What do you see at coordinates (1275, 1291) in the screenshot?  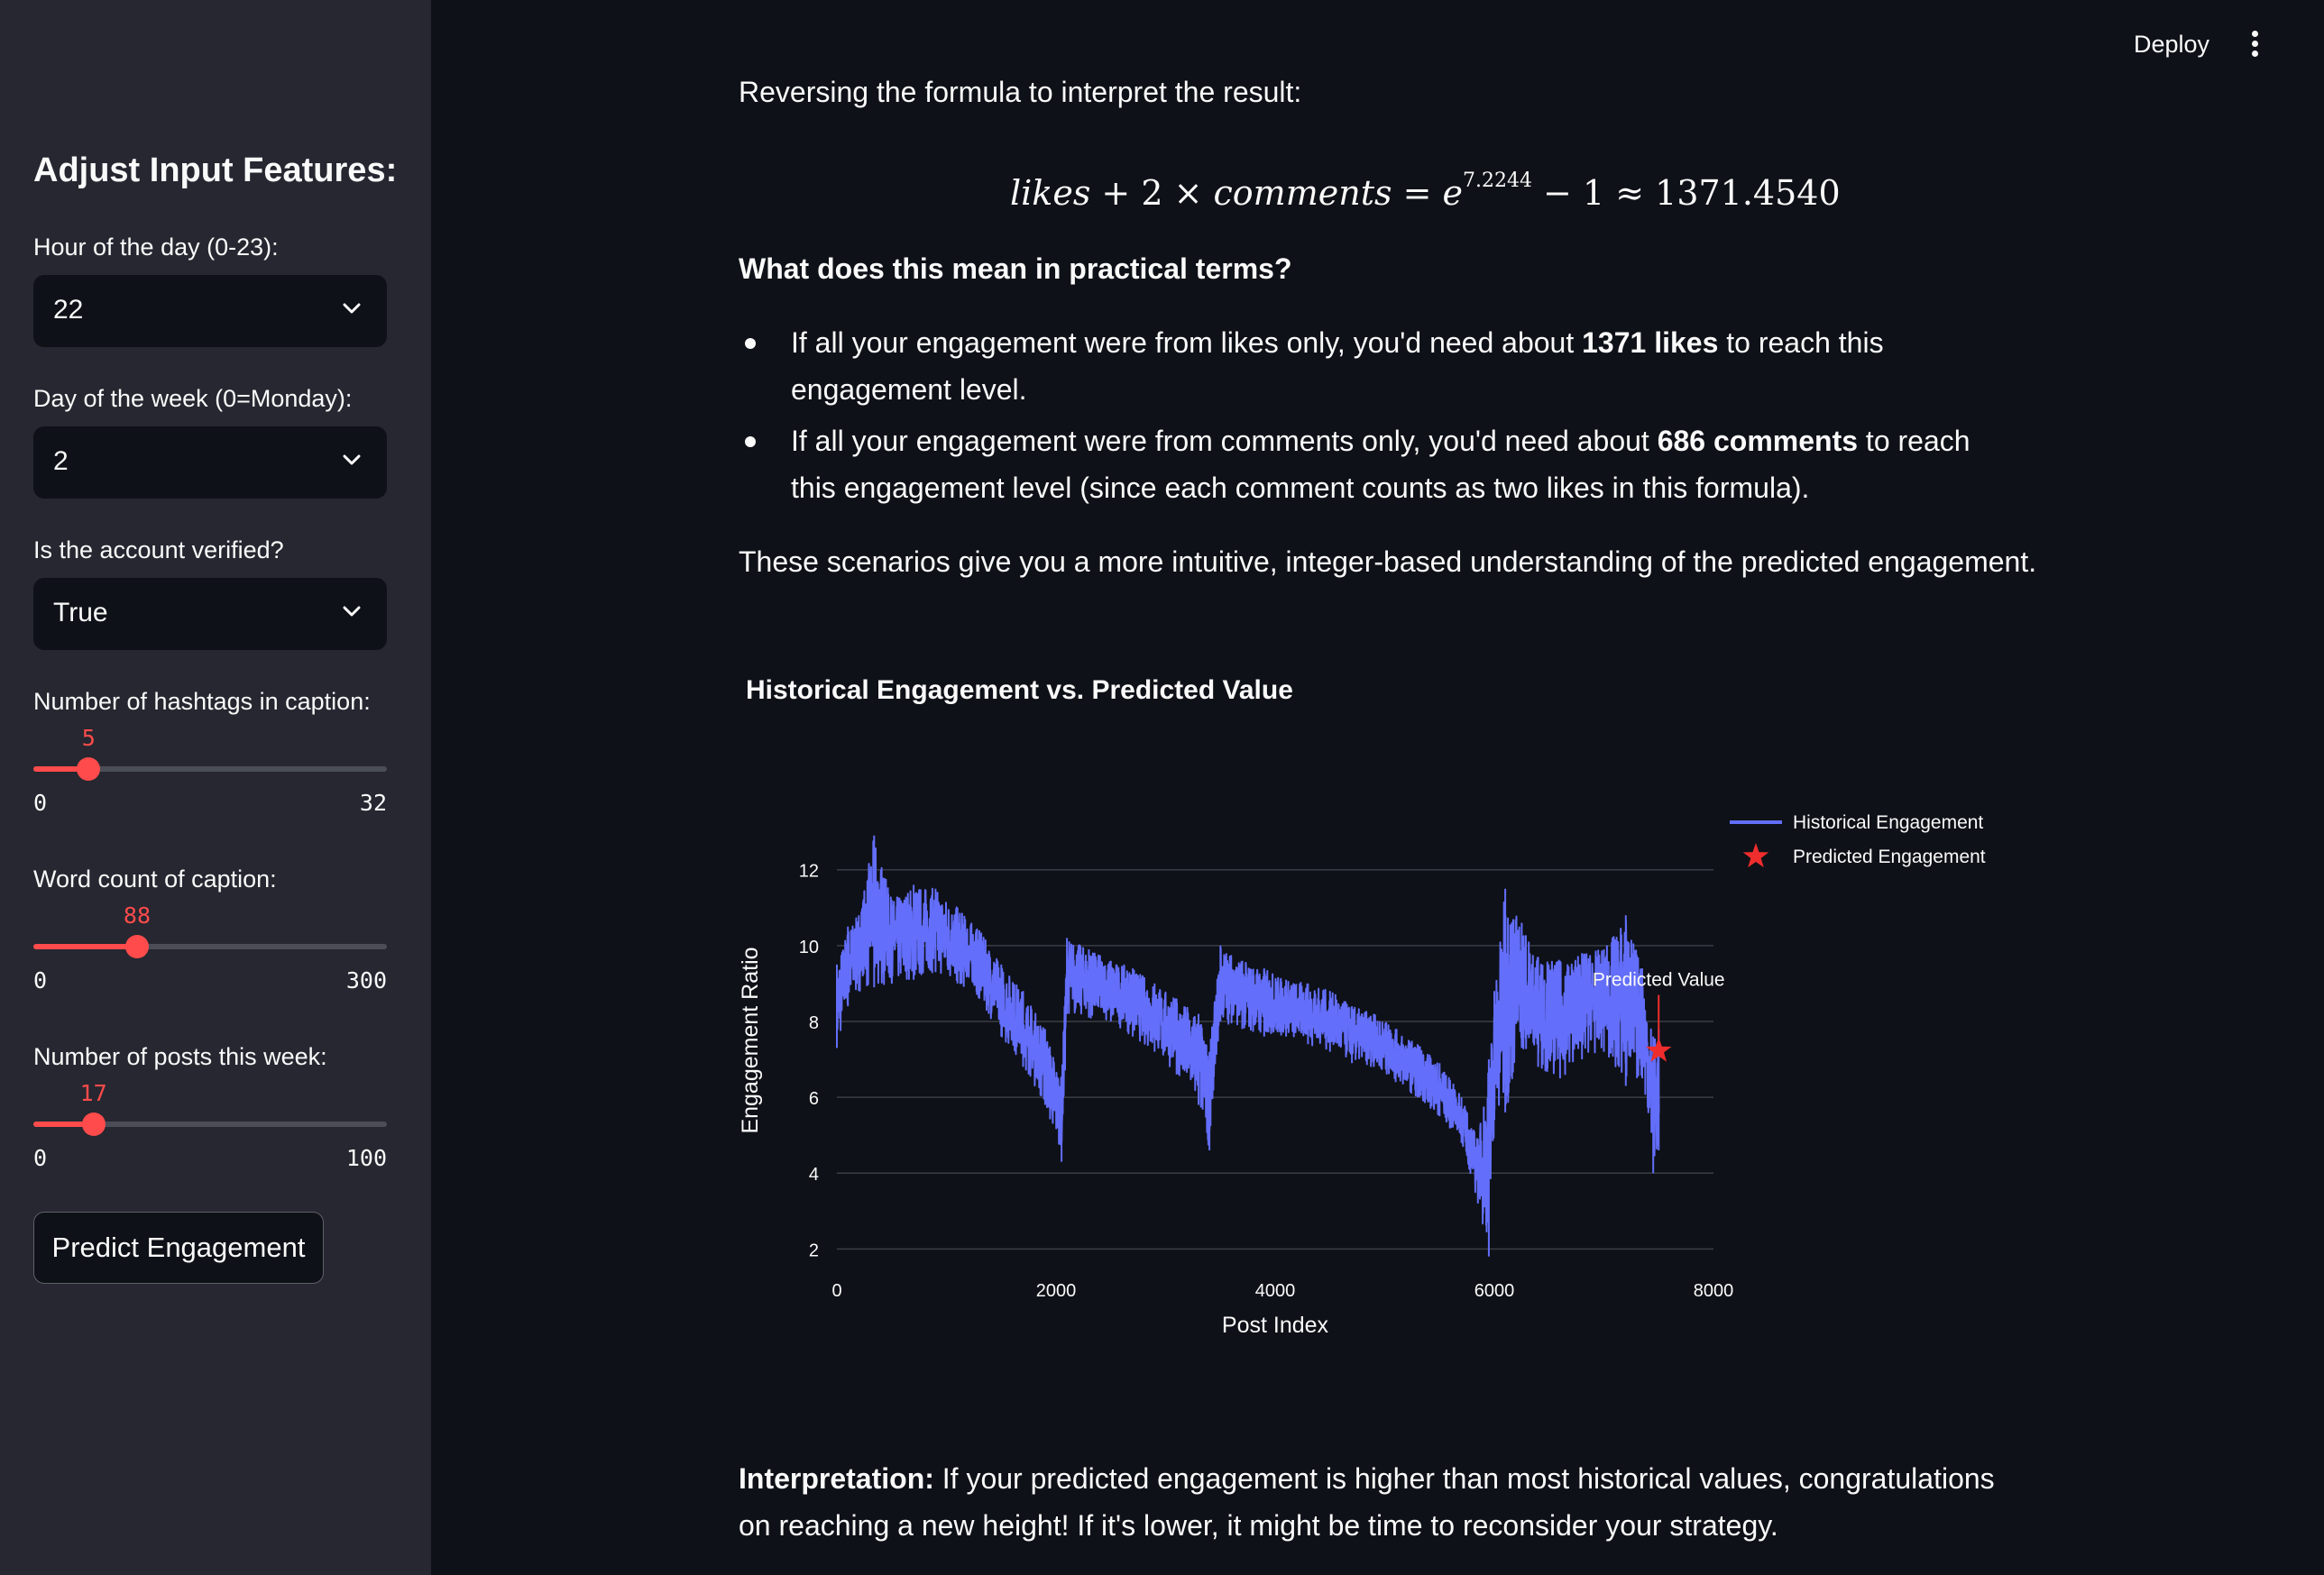 I see `x-tick-label: 4000` at bounding box center [1275, 1291].